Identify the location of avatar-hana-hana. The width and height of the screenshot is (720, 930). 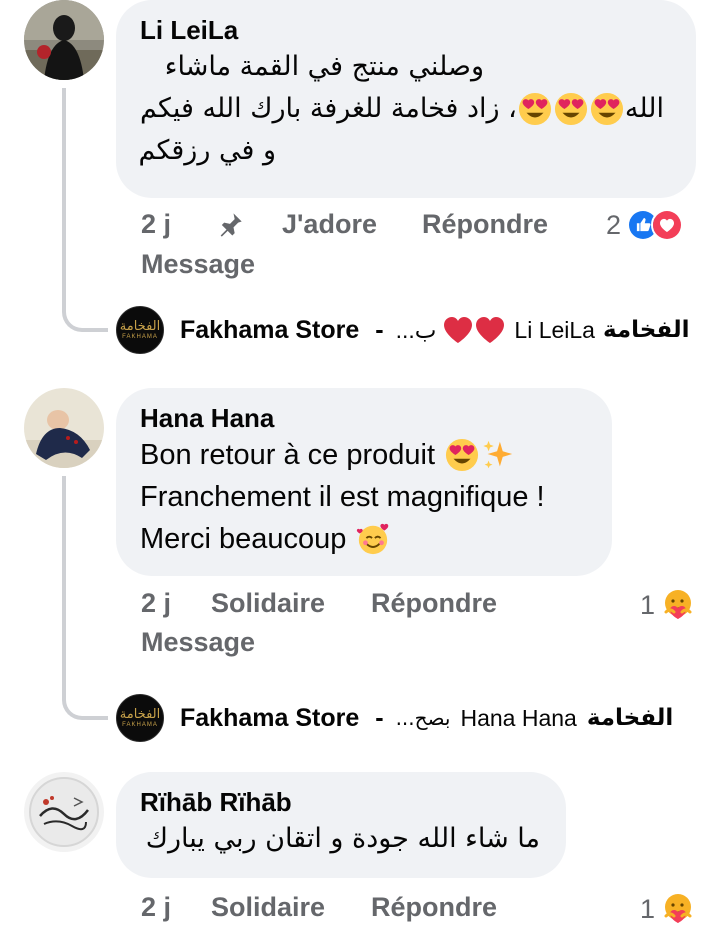
(64, 428).